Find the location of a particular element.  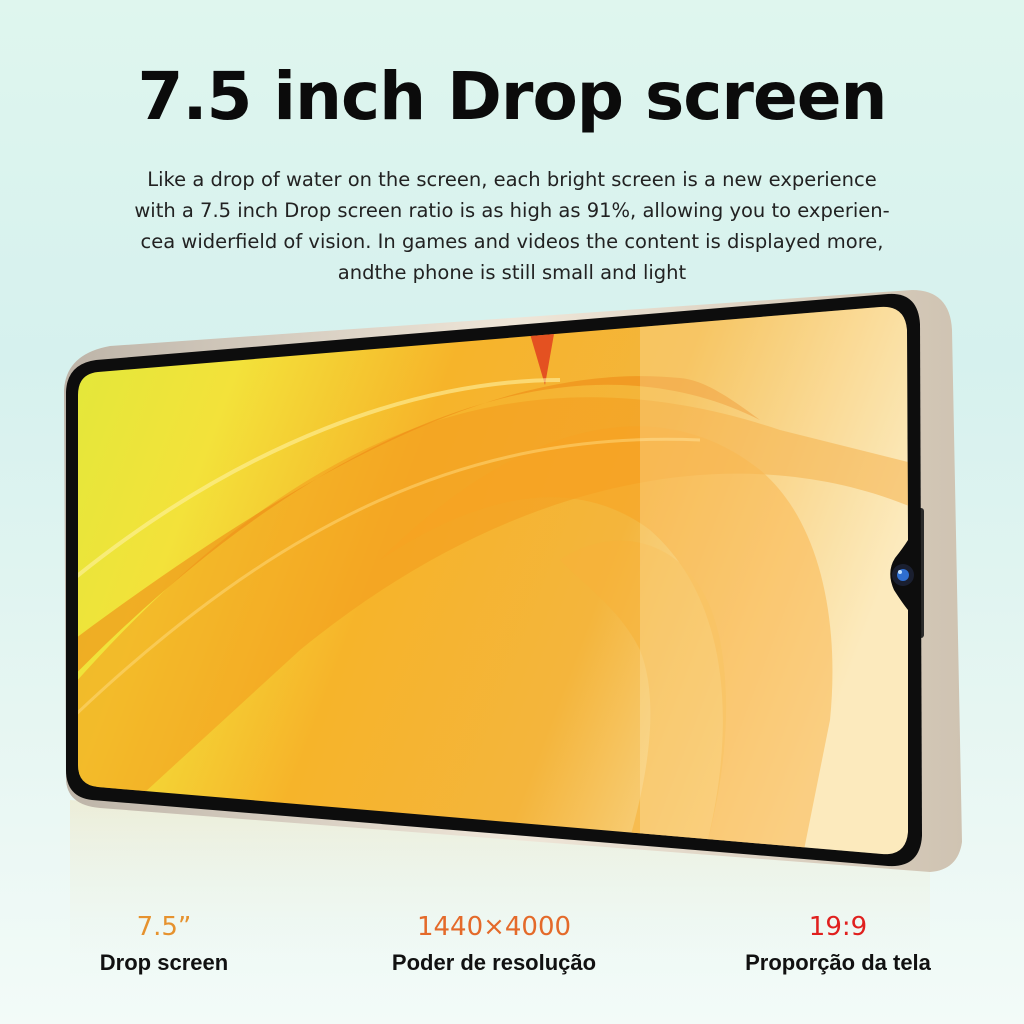

spec-label: Proporção da tela is located at coordinates (838, 962).